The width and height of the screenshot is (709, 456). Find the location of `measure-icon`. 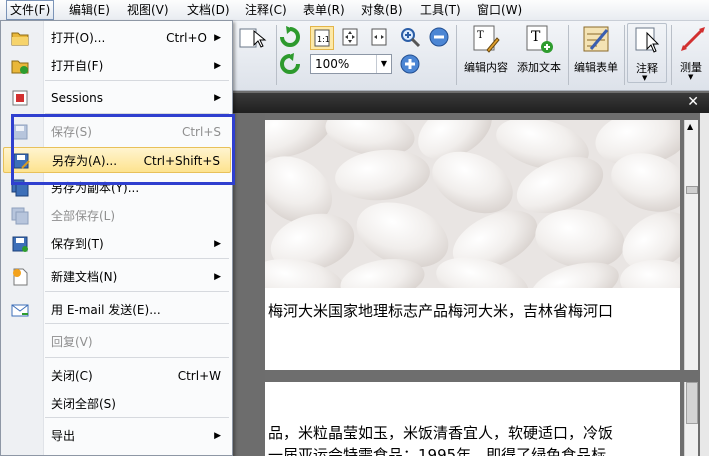

measure-icon is located at coordinates (693, 39).